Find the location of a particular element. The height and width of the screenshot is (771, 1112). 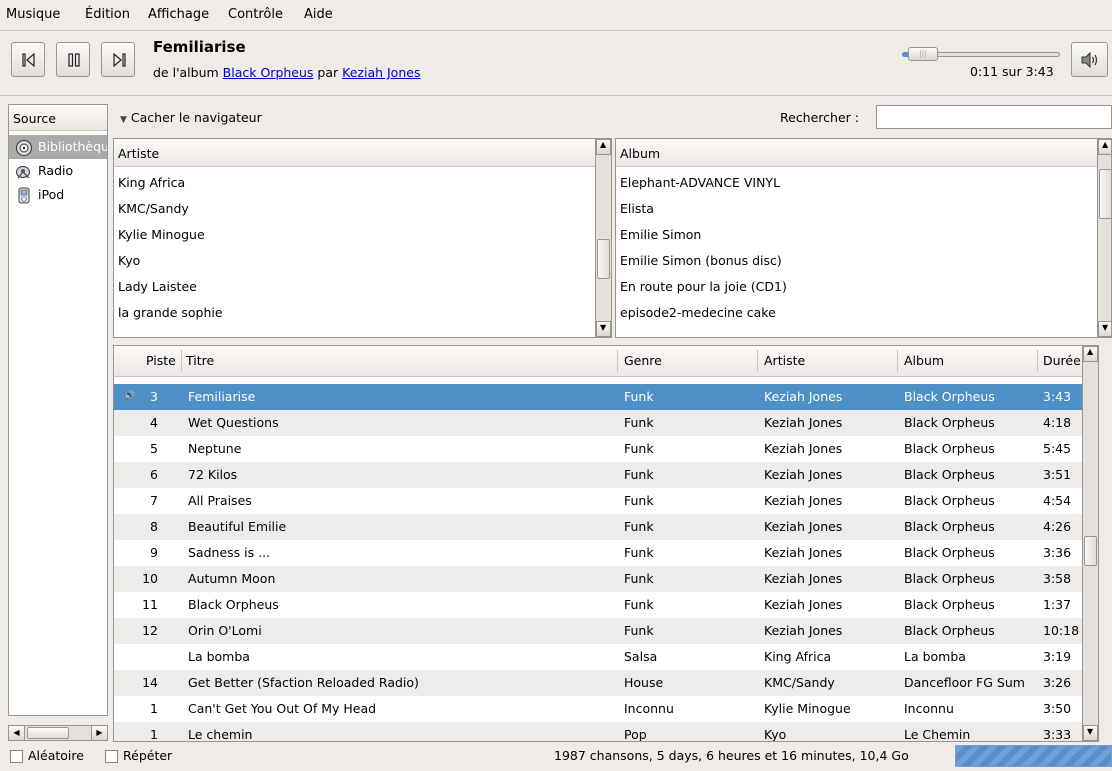

previous-button is located at coordinates (28, 59).